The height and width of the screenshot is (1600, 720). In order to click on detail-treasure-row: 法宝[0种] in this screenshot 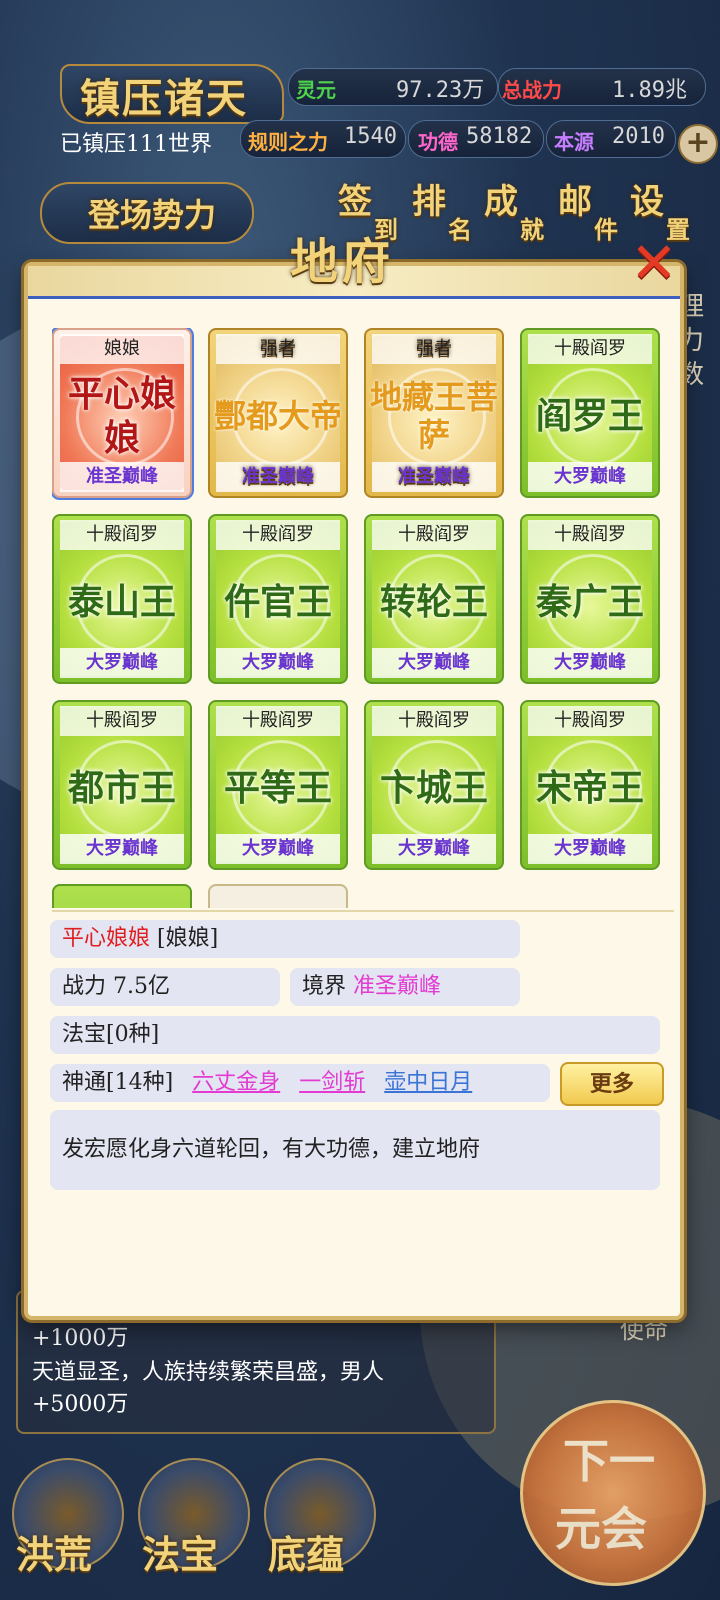, I will do `click(355, 1035)`.